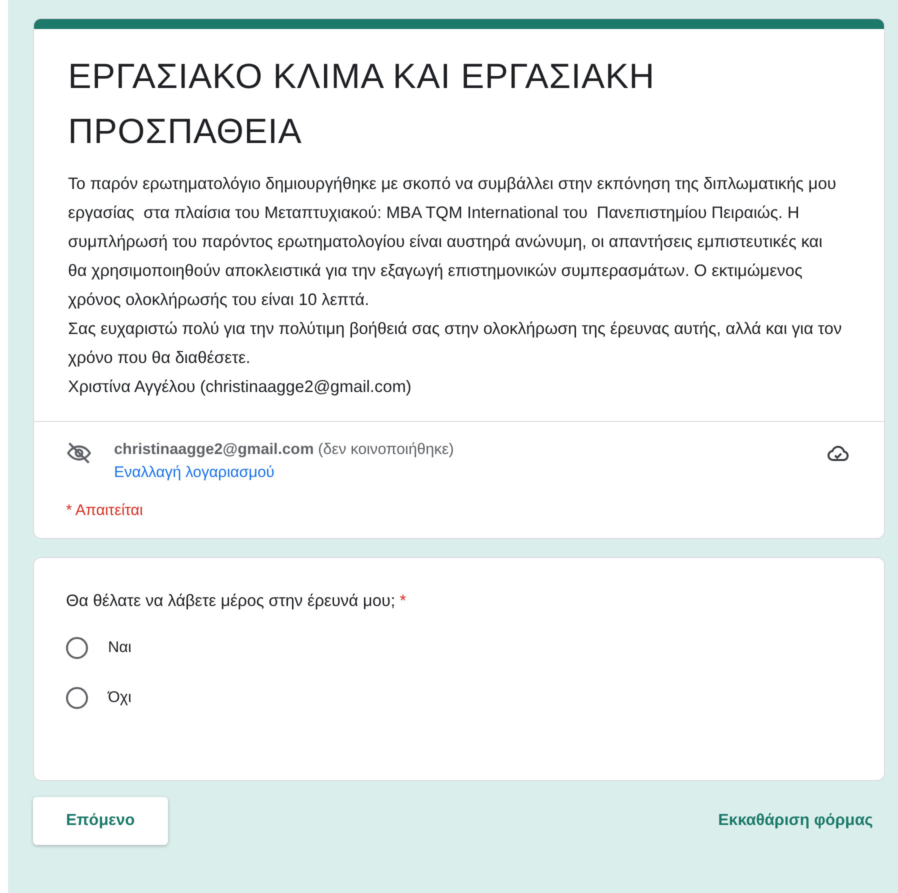 The width and height of the screenshot is (898, 893). Describe the element at coordinates (453, 242) in the screenshot. I see `form-description: Το παρόν ερωτηματολόγιο δημιουργήθηκε με σκοπό να συμβάλλει στην εκπόνηση της διπλωματικής μου εργασίας στα πλαίσια του Μεταπτυχιακού: MBA TQM International του Πανεπιστημίου Πειραιώς. Η συμπλήρωσή του παρόντος ερωτηματολογίου είναι αυστηρά ανώνυμη, οι απαντήσεις εμπιστευτικές και θα χρησιμοποιηθούν αποκλειστικά για την εξαγωγή επιστημονικών συμπερασμάτων. Ο εκτιμώμενος χρόνος ολοκλήρωσής του είναι 10 λεπτά.` at that location.